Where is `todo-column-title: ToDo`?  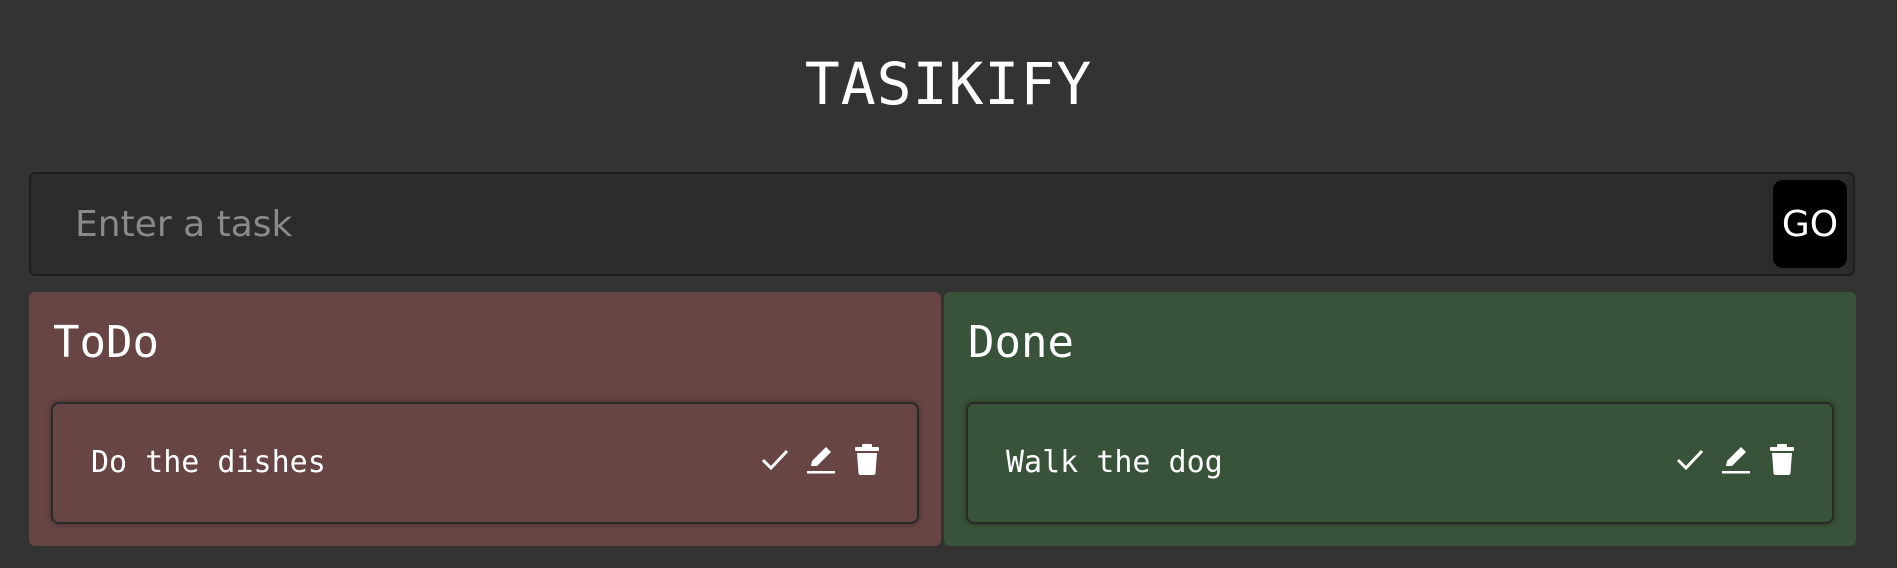 todo-column-title: ToDo is located at coordinates (106, 342).